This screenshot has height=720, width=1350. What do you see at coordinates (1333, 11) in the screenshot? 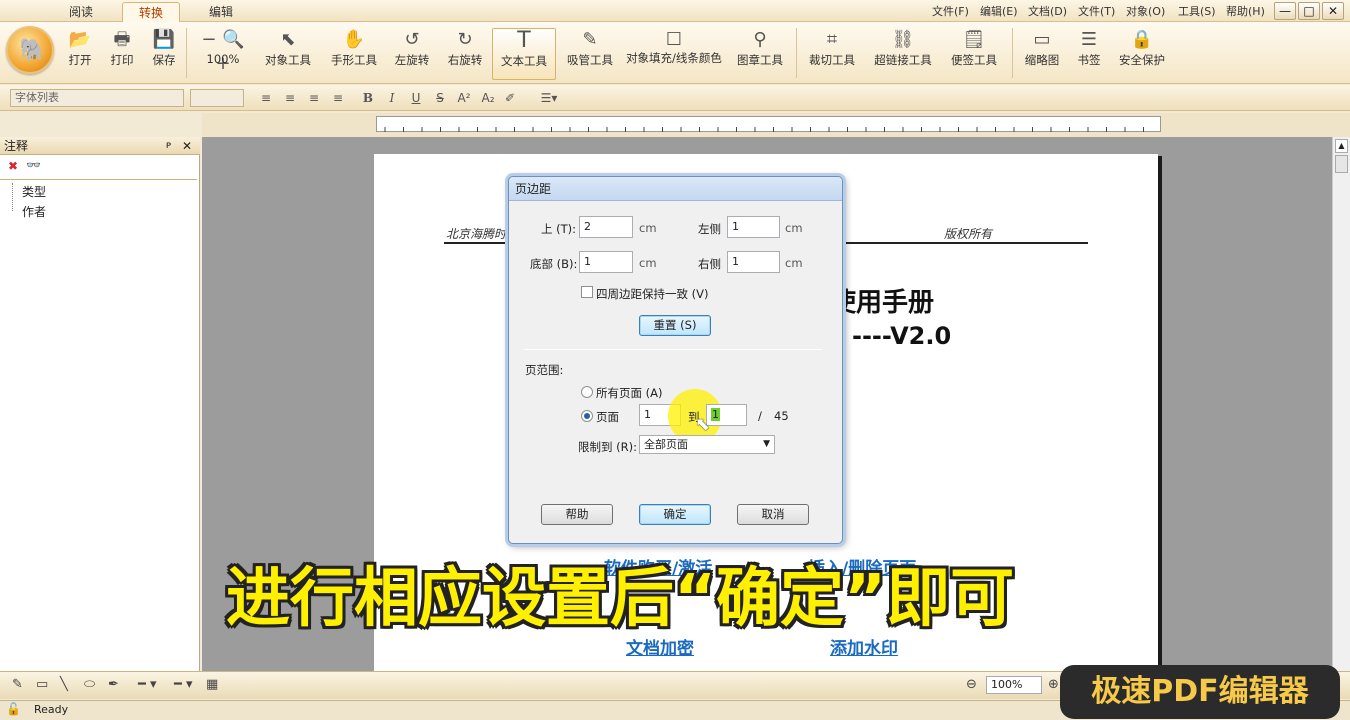
I see `close-window-button: ✕` at bounding box center [1333, 11].